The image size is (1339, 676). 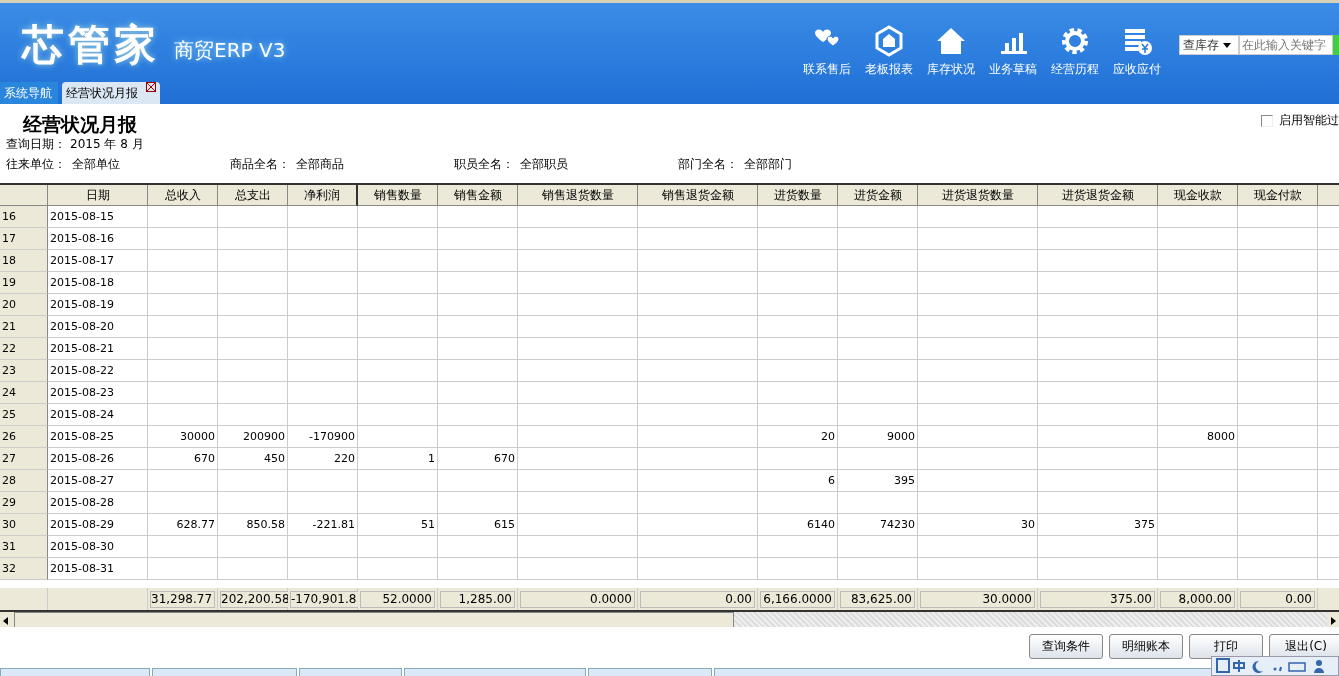 I want to click on toolbar-button: 联系售后, so click(x=827, y=51).